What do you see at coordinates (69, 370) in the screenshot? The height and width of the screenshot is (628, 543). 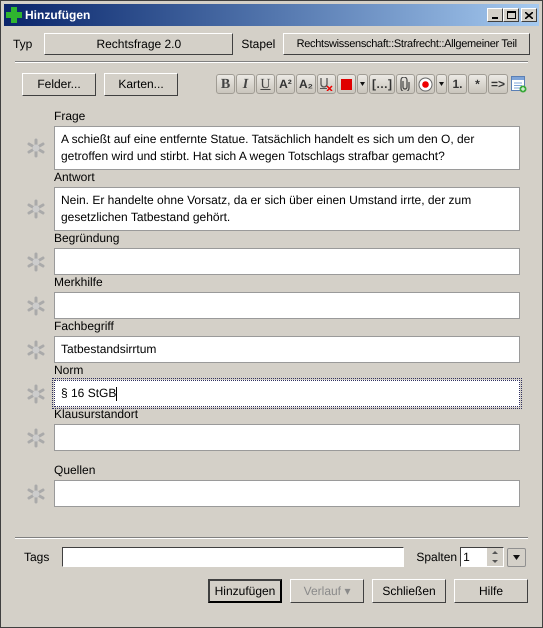 I see `field-label: Norm` at bounding box center [69, 370].